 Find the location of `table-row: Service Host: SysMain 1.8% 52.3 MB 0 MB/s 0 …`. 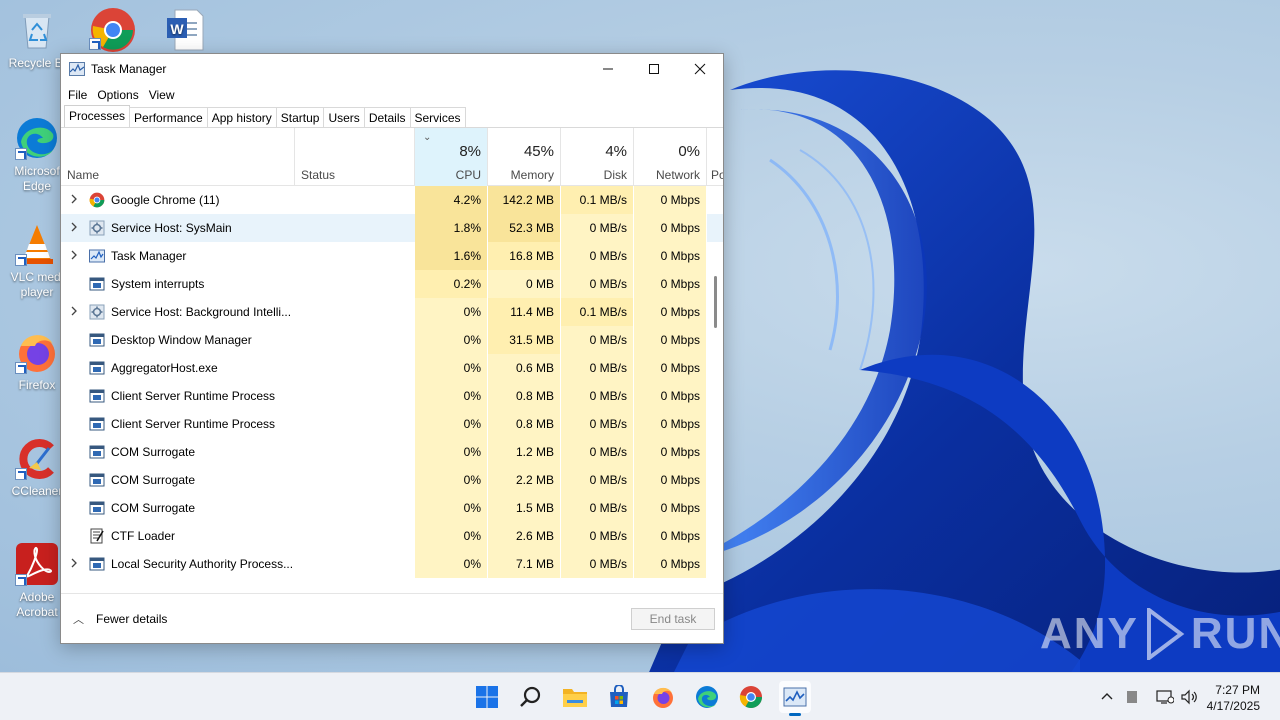

table-row: Service Host: SysMain 1.8% 52.3 MB 0 MB/s 0 … is located at coordinates (392, 228).